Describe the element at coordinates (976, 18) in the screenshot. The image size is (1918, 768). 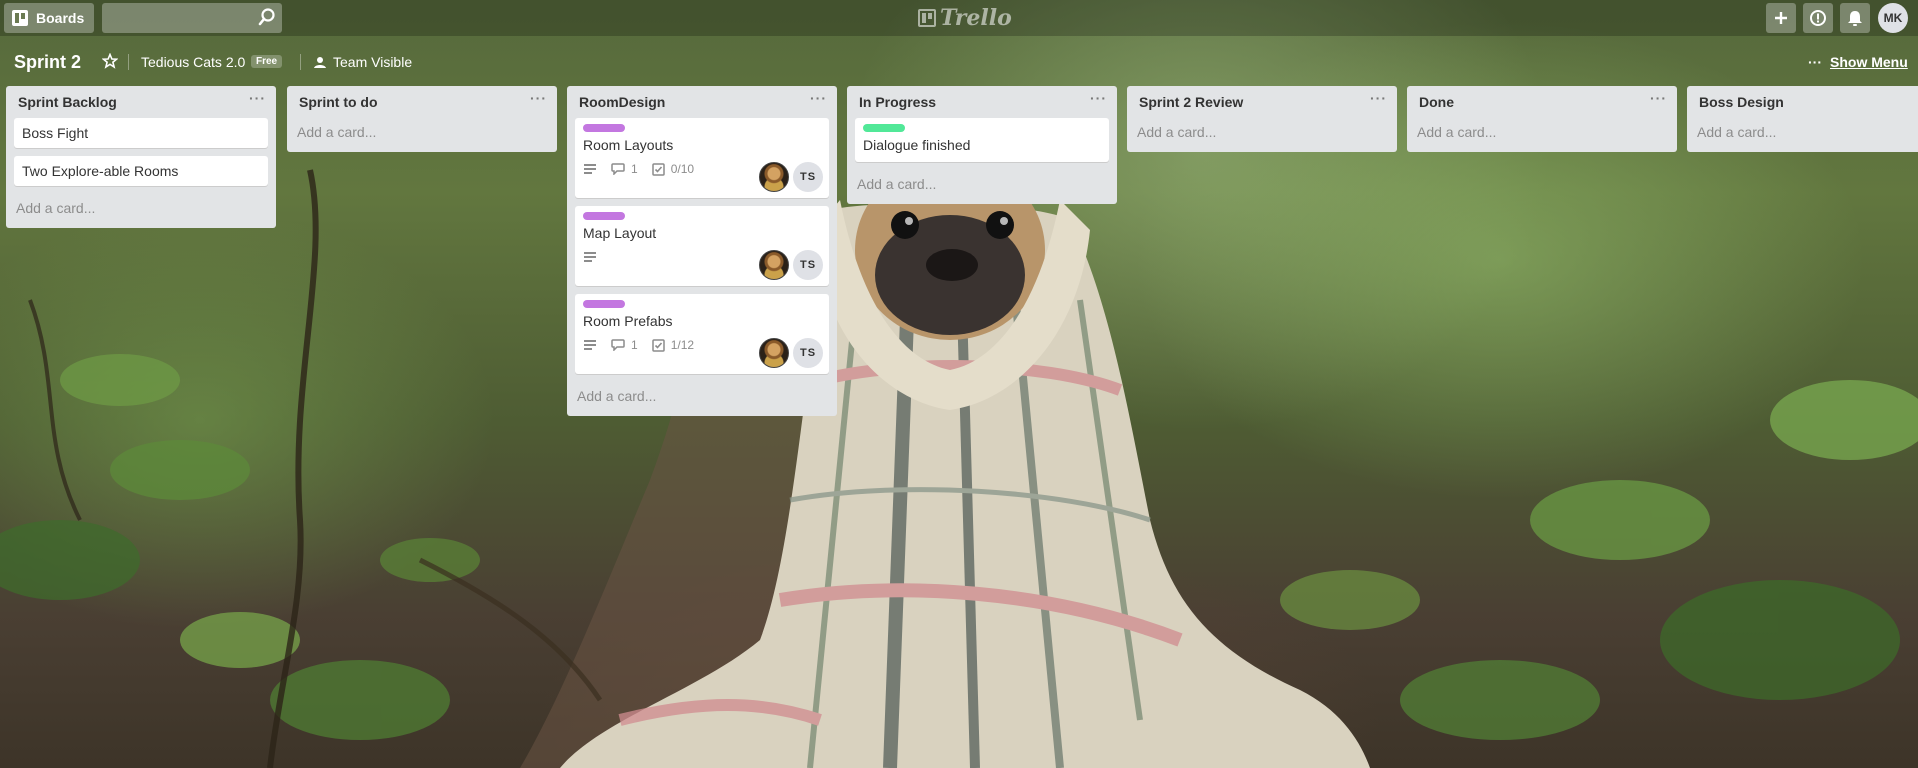
I see `trello-logo-text: Trello` at that location.